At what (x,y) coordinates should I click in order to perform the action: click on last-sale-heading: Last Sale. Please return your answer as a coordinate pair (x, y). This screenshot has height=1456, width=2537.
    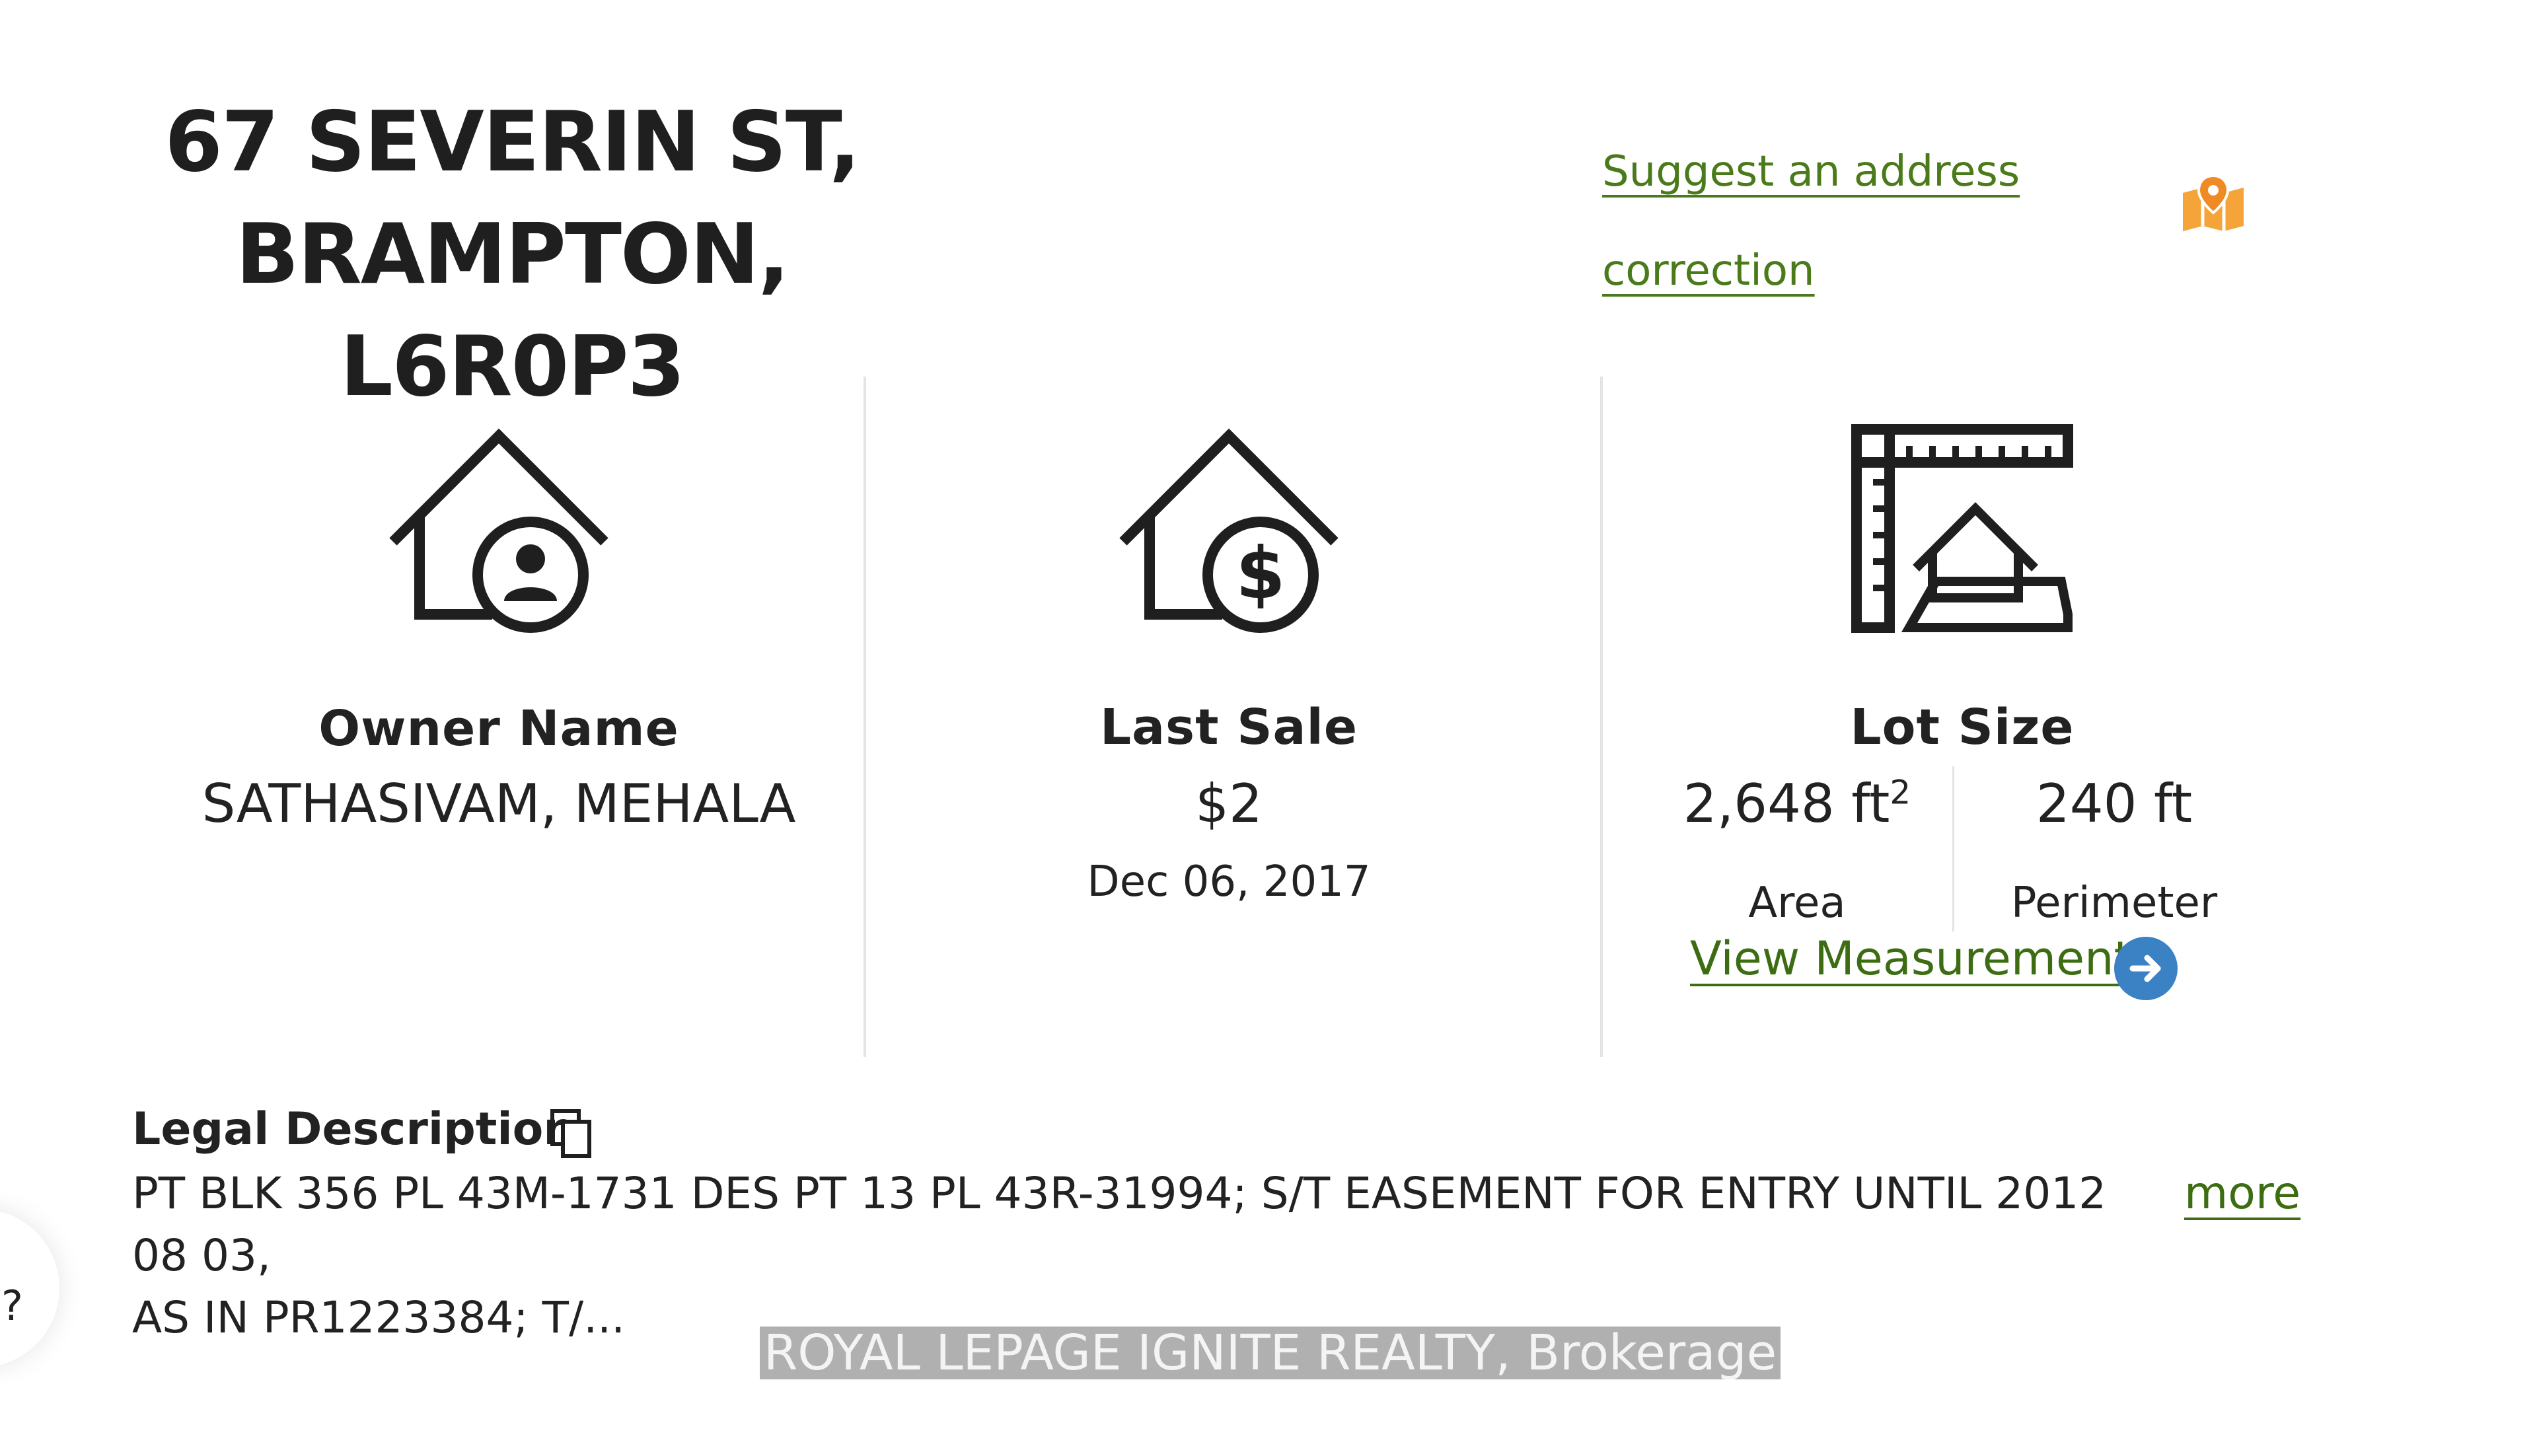
    Looking at the image, I should click on (1228, 727).